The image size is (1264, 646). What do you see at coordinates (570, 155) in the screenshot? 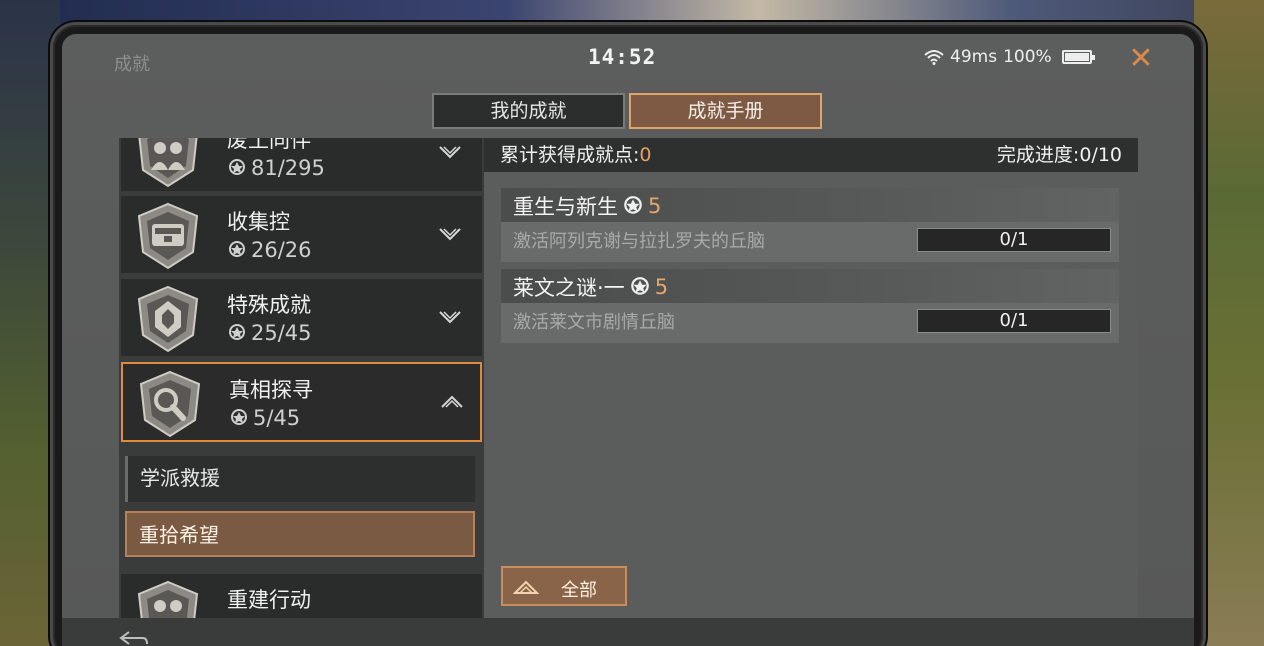
I see `points-label: 累计获得成就点:` at bounding box center [570, 155].